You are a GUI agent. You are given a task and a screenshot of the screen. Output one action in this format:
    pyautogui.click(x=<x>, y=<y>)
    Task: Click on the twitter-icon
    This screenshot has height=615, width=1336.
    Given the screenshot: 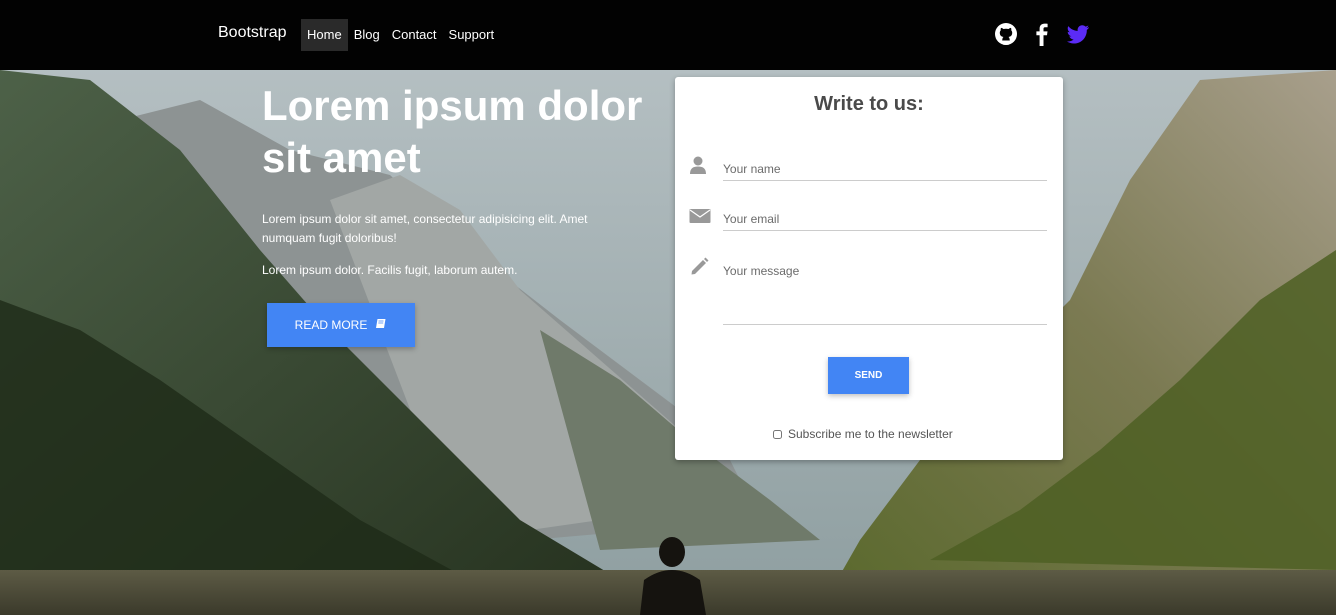 What is the action you would take?
    pyautogui.click(x=1078, y=34)
    